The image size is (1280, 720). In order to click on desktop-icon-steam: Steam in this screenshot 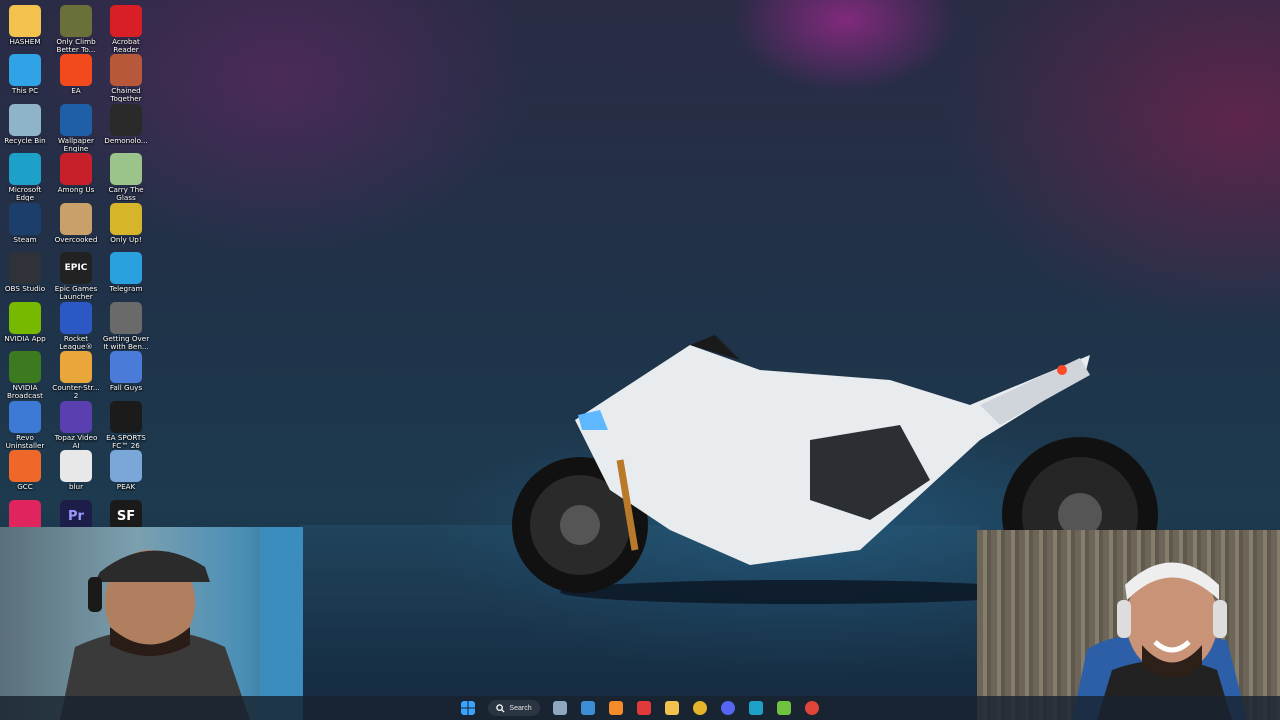, I will do `click(25, 223)`.